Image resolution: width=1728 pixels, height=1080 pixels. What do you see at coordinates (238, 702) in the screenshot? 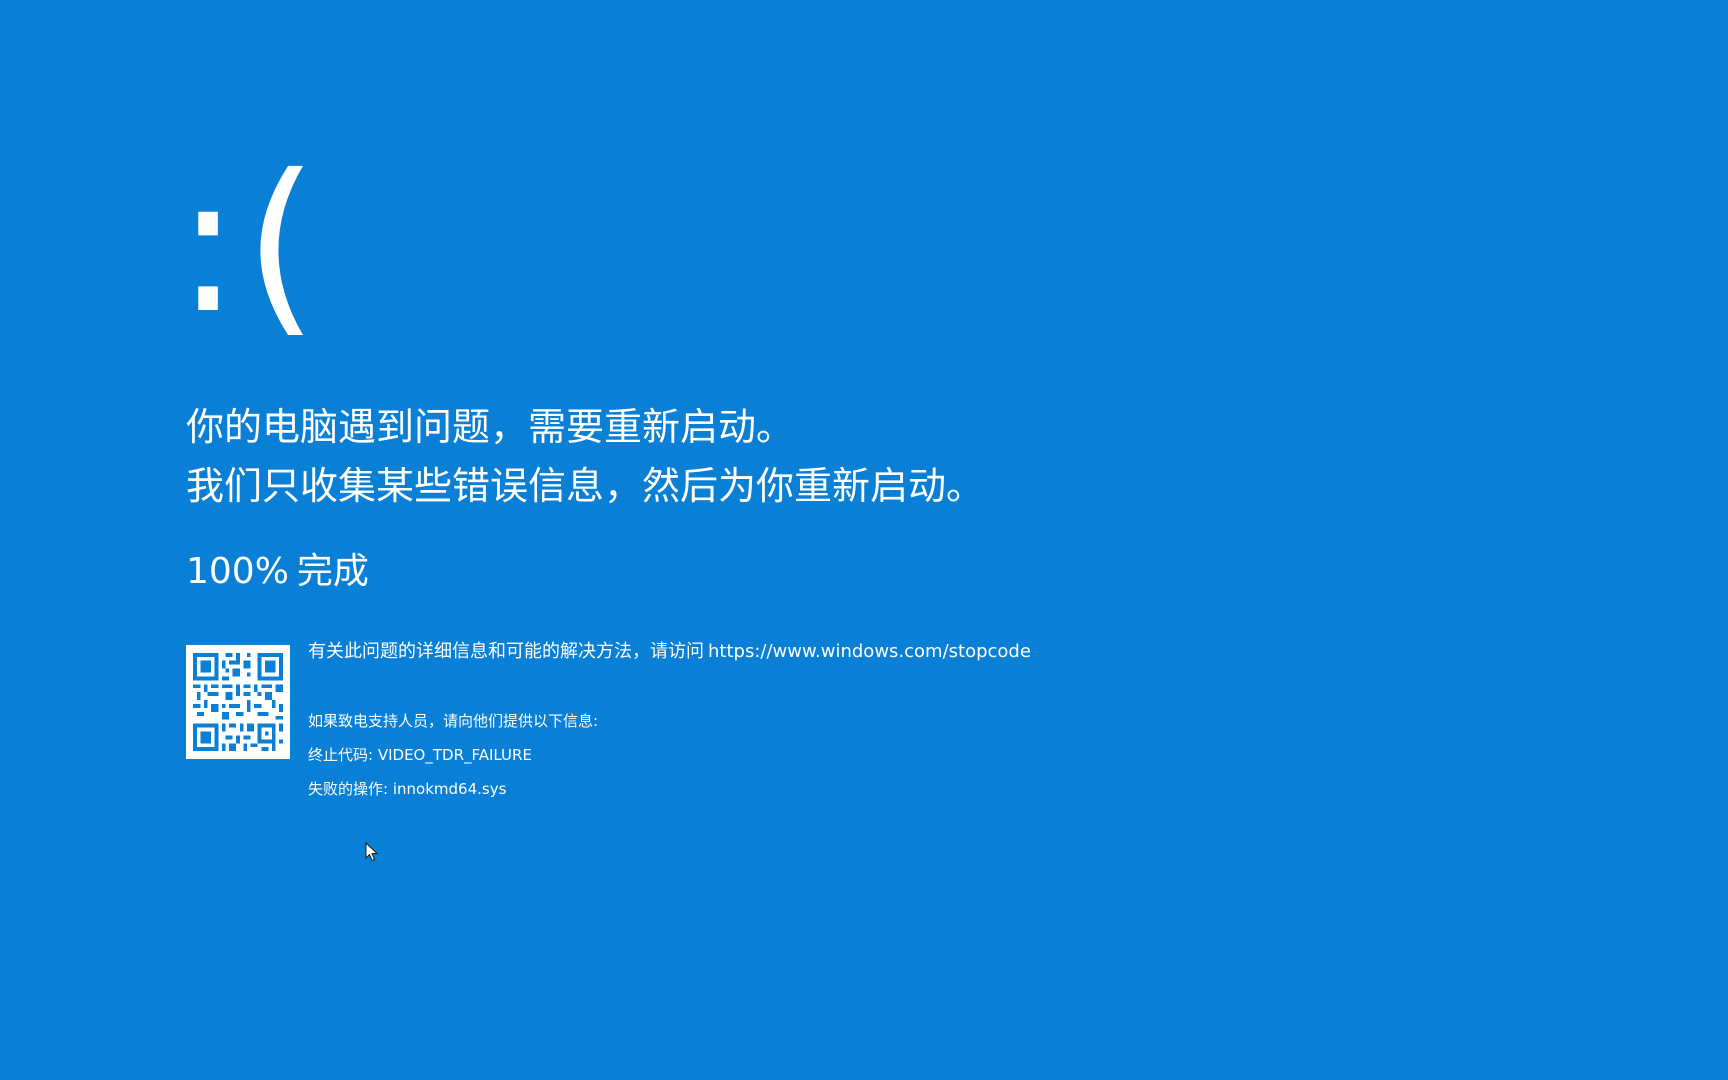
I see `qr-code-icon` at bounding box center [238, 702].